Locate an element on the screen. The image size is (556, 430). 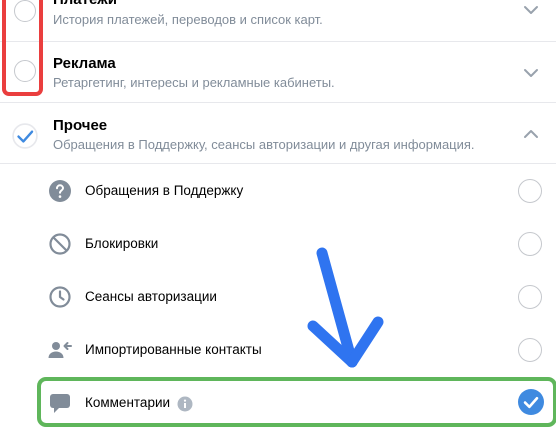
subitem-blocks-label: Блокировки is located at coordinates (122, 243).